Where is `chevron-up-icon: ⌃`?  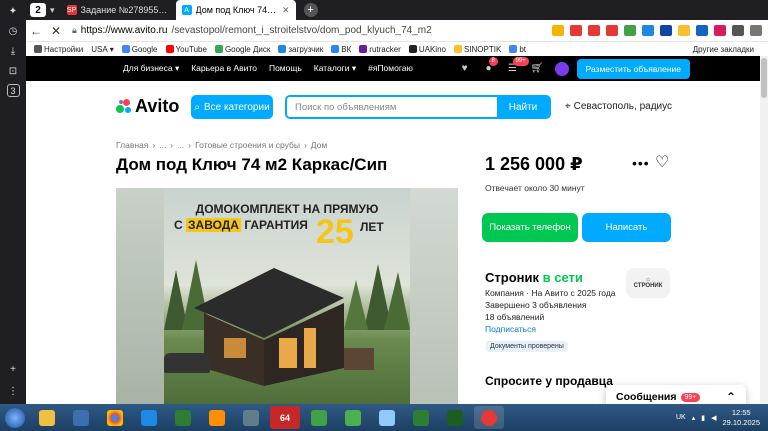 chevron-up-icon: ⌃ is located at coordinates (731, 397).